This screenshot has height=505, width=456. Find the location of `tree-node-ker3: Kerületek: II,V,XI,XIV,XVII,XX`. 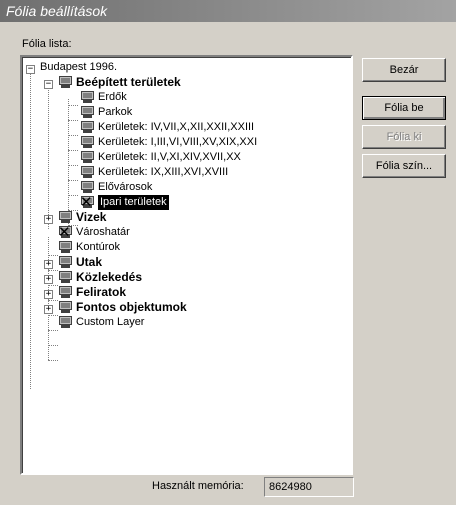

tree-node-ker3: Kerületek: II,V,XI,XIV,XVII,XX is located at coordinates (160, 157).